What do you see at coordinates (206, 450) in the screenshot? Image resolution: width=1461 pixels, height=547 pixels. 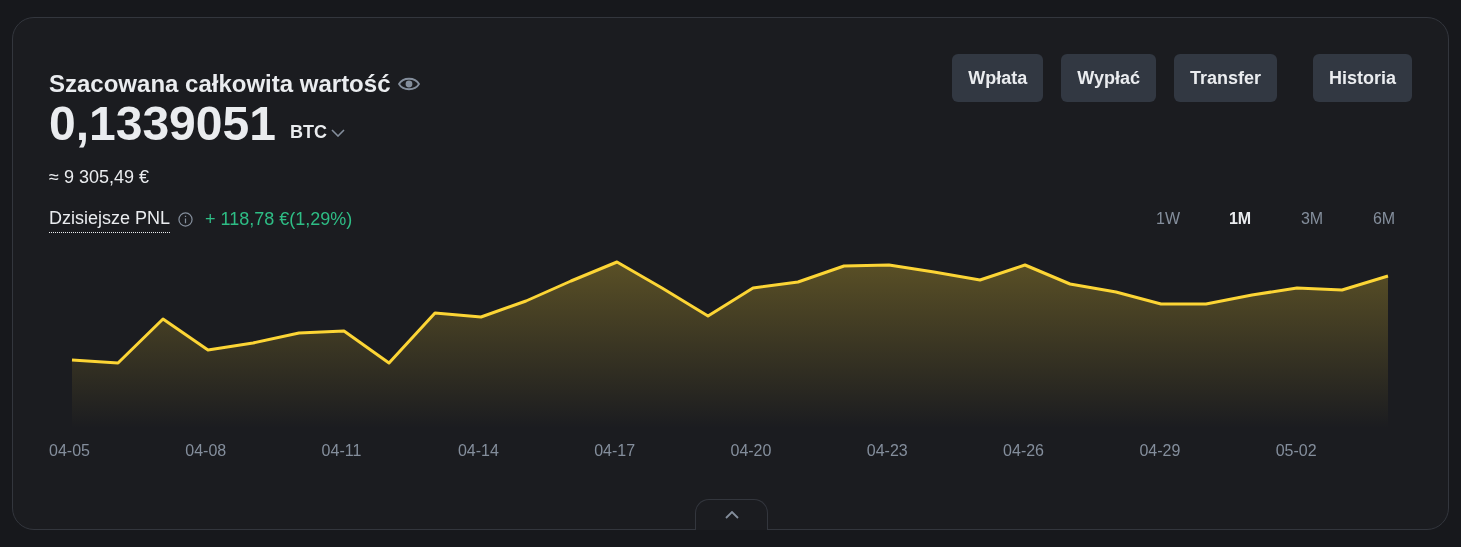 I see `axis-label: 04-08` at bounding box center [206, 450].